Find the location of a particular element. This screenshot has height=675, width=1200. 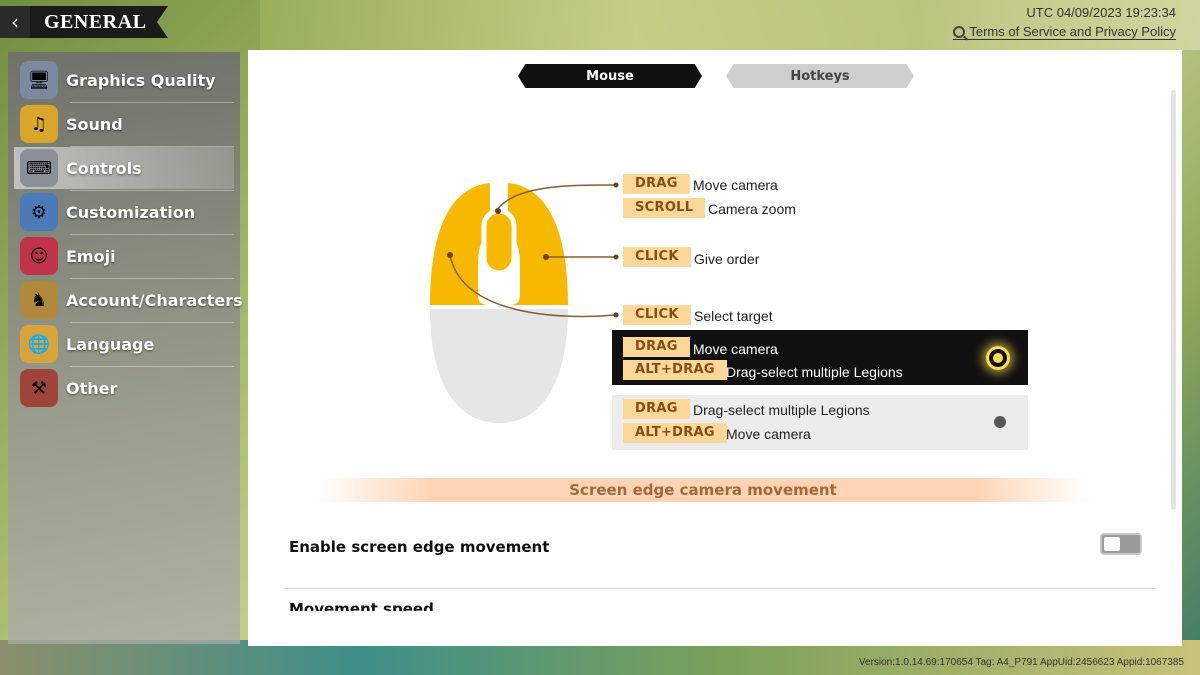

key-click-left: CLICK is located at coordinates (657, 315).